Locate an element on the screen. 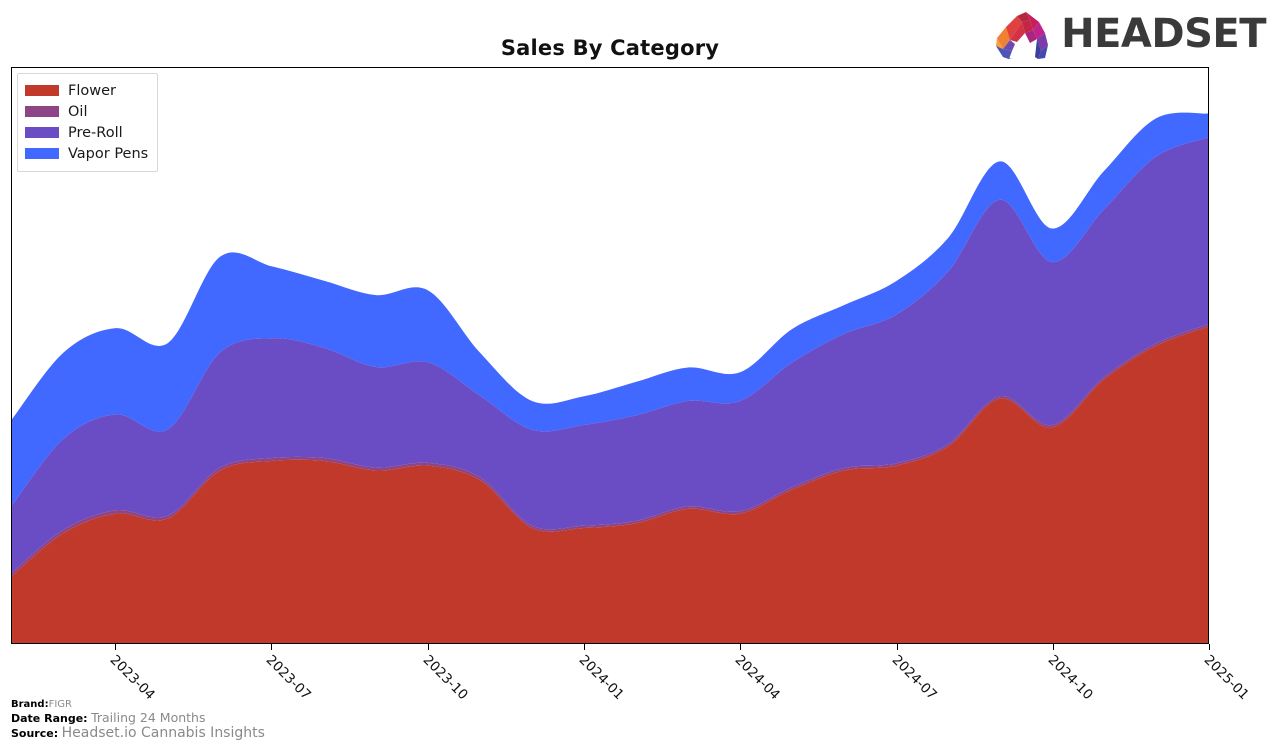  footer-source-value: Headset.io Cannabis Insights is located at coordinates (163, 733).